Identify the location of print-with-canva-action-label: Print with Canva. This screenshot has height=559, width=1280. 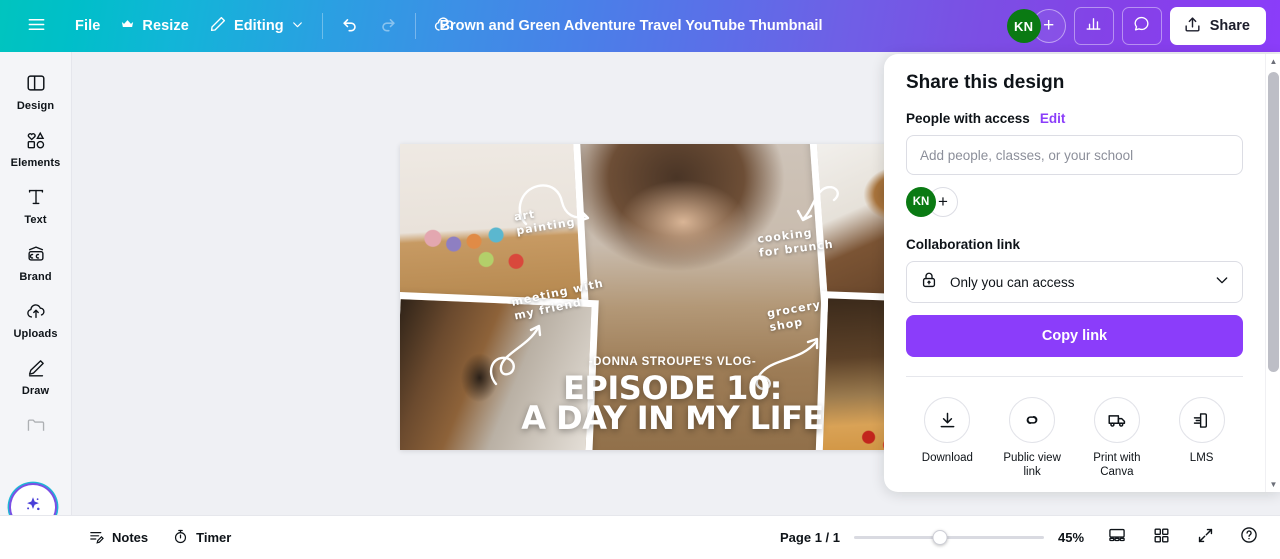
(1117, 465).